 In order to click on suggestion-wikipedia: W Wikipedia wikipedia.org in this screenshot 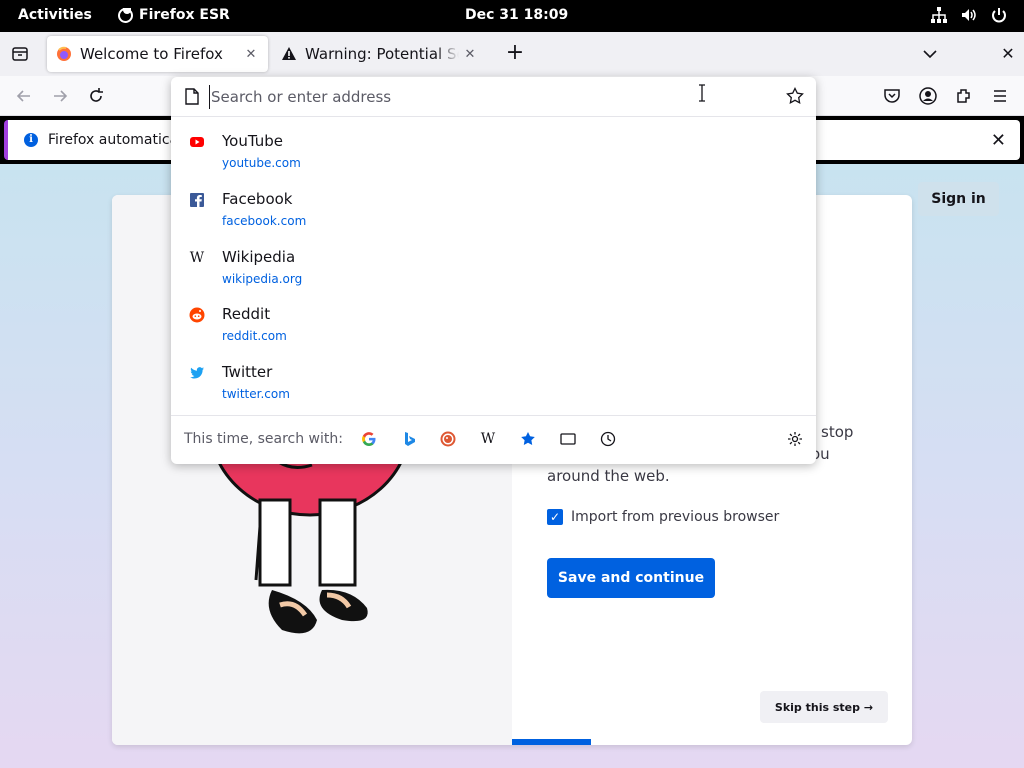, I will do `click(493, 272)`.